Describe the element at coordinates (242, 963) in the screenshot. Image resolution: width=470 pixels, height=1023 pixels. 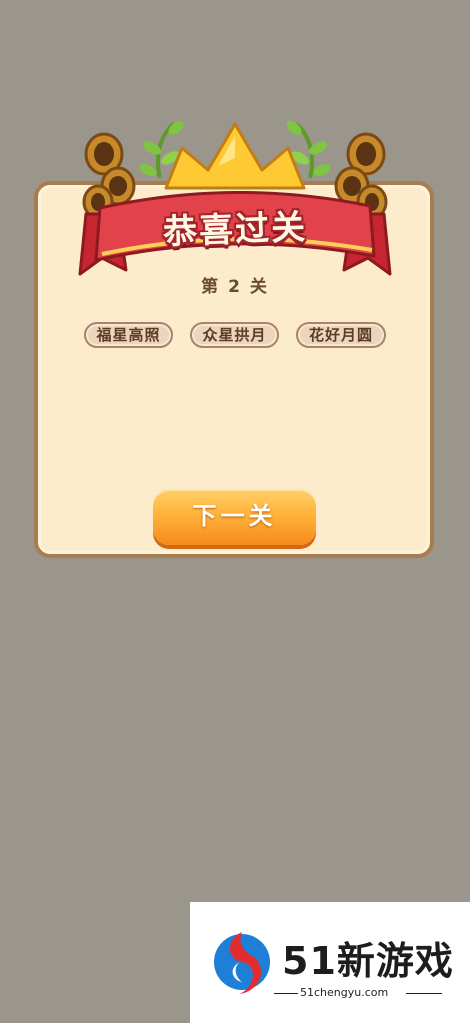
I see `brand-logo-icon` at that location.